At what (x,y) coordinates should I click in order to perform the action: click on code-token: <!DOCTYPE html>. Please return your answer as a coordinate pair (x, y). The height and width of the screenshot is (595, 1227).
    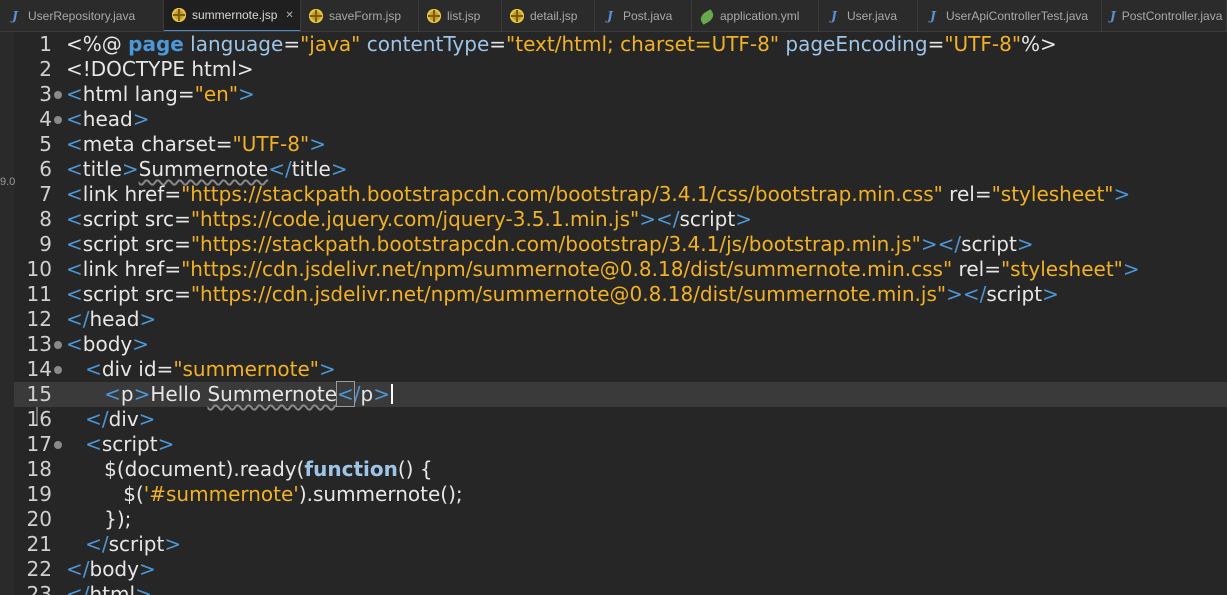
    Looking at the image, I should click on (160, 69).